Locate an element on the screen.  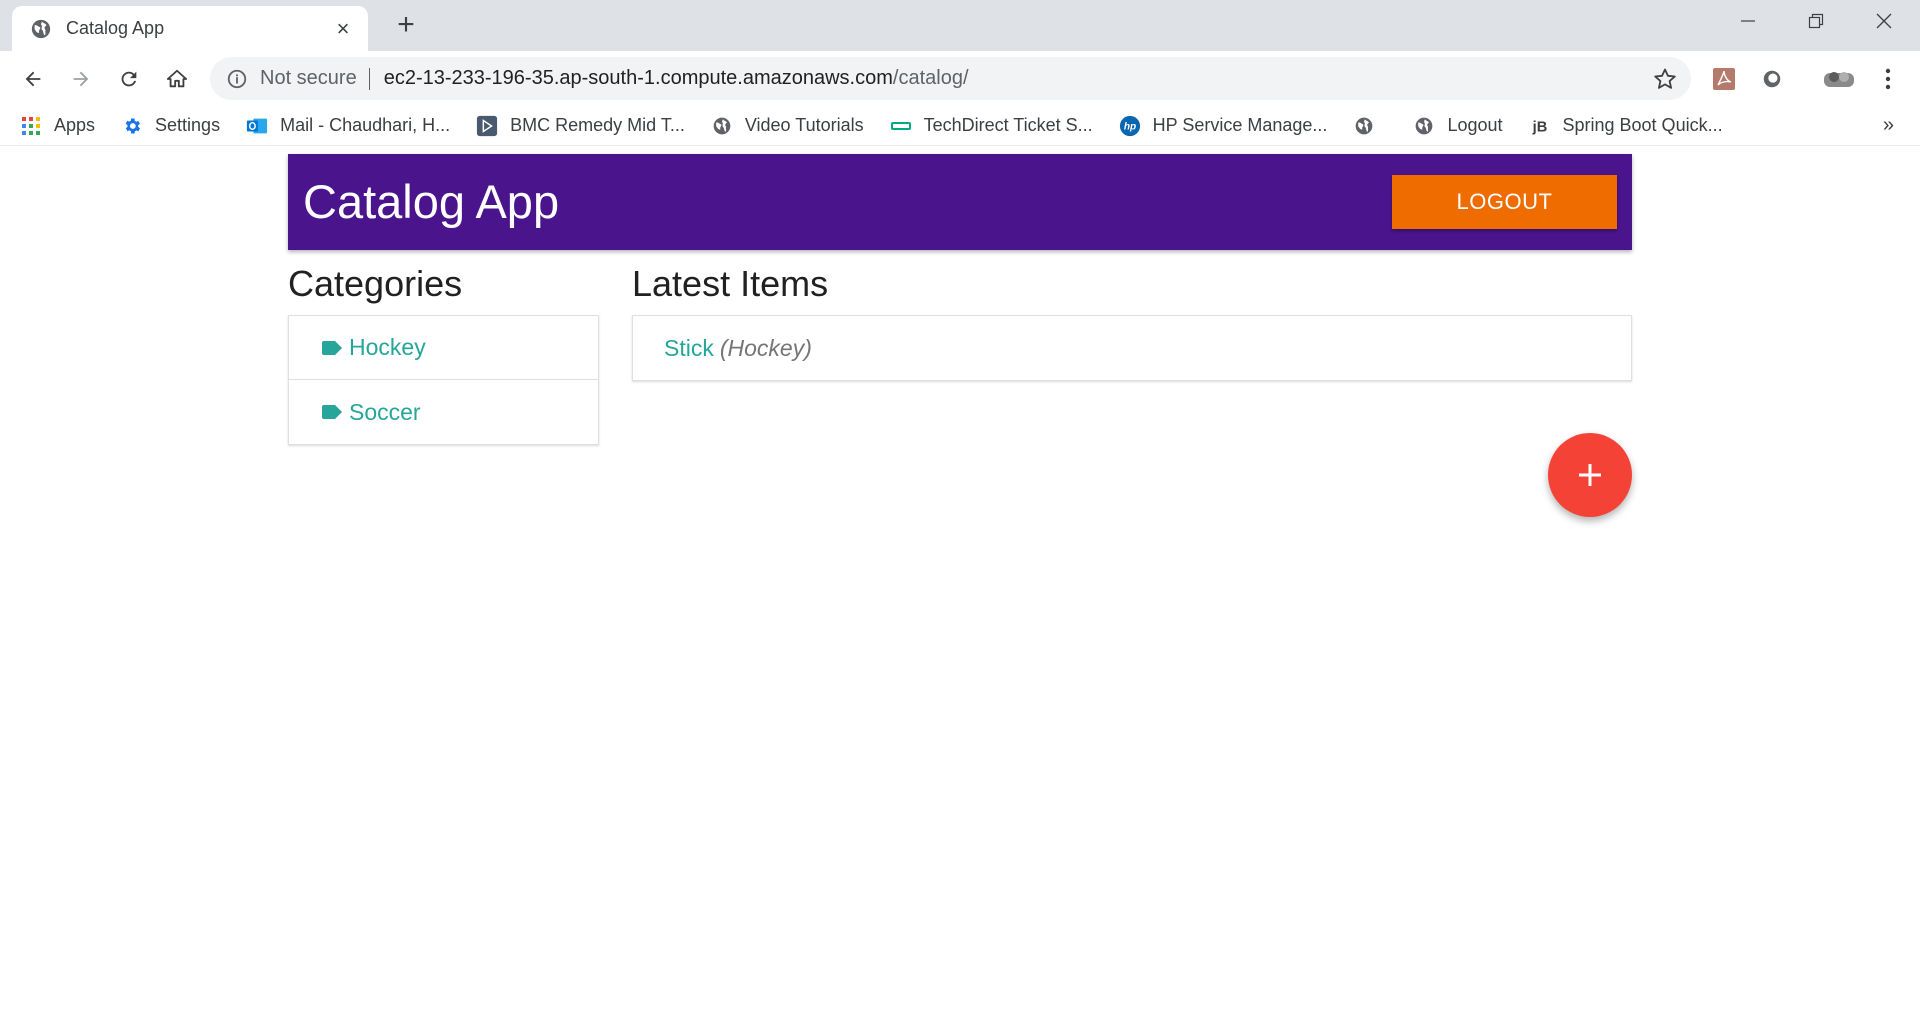
item-category: (Hockey) is located at coordinates (765, 347).